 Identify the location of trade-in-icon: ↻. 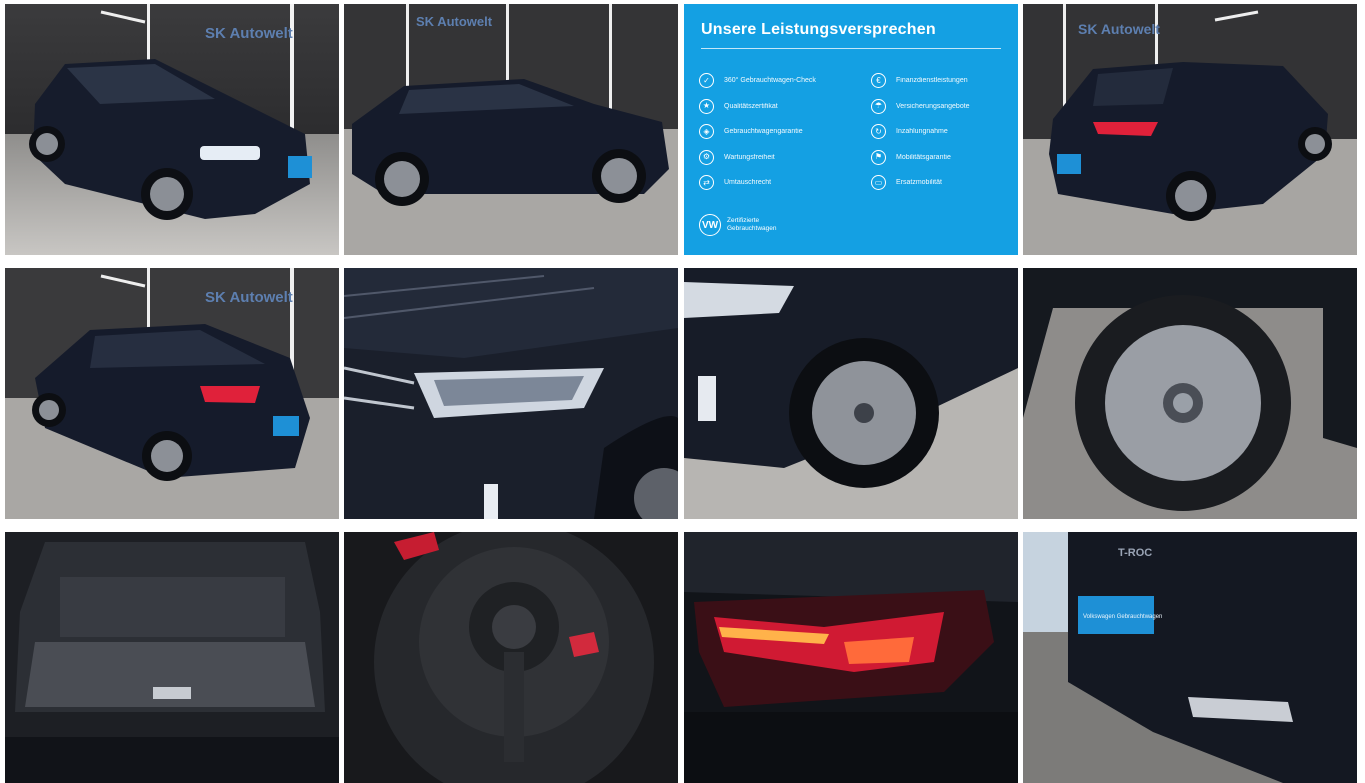
(878, 132).